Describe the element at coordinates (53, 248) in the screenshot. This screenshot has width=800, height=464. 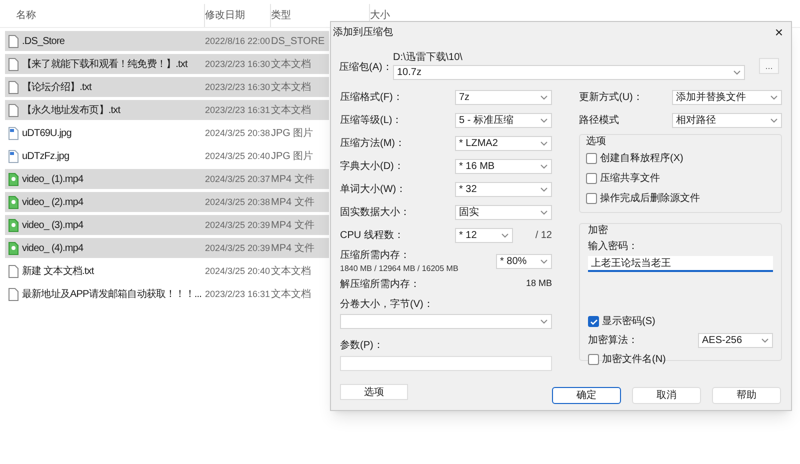
I see `file-name: video_ (4).mp4` at that location.